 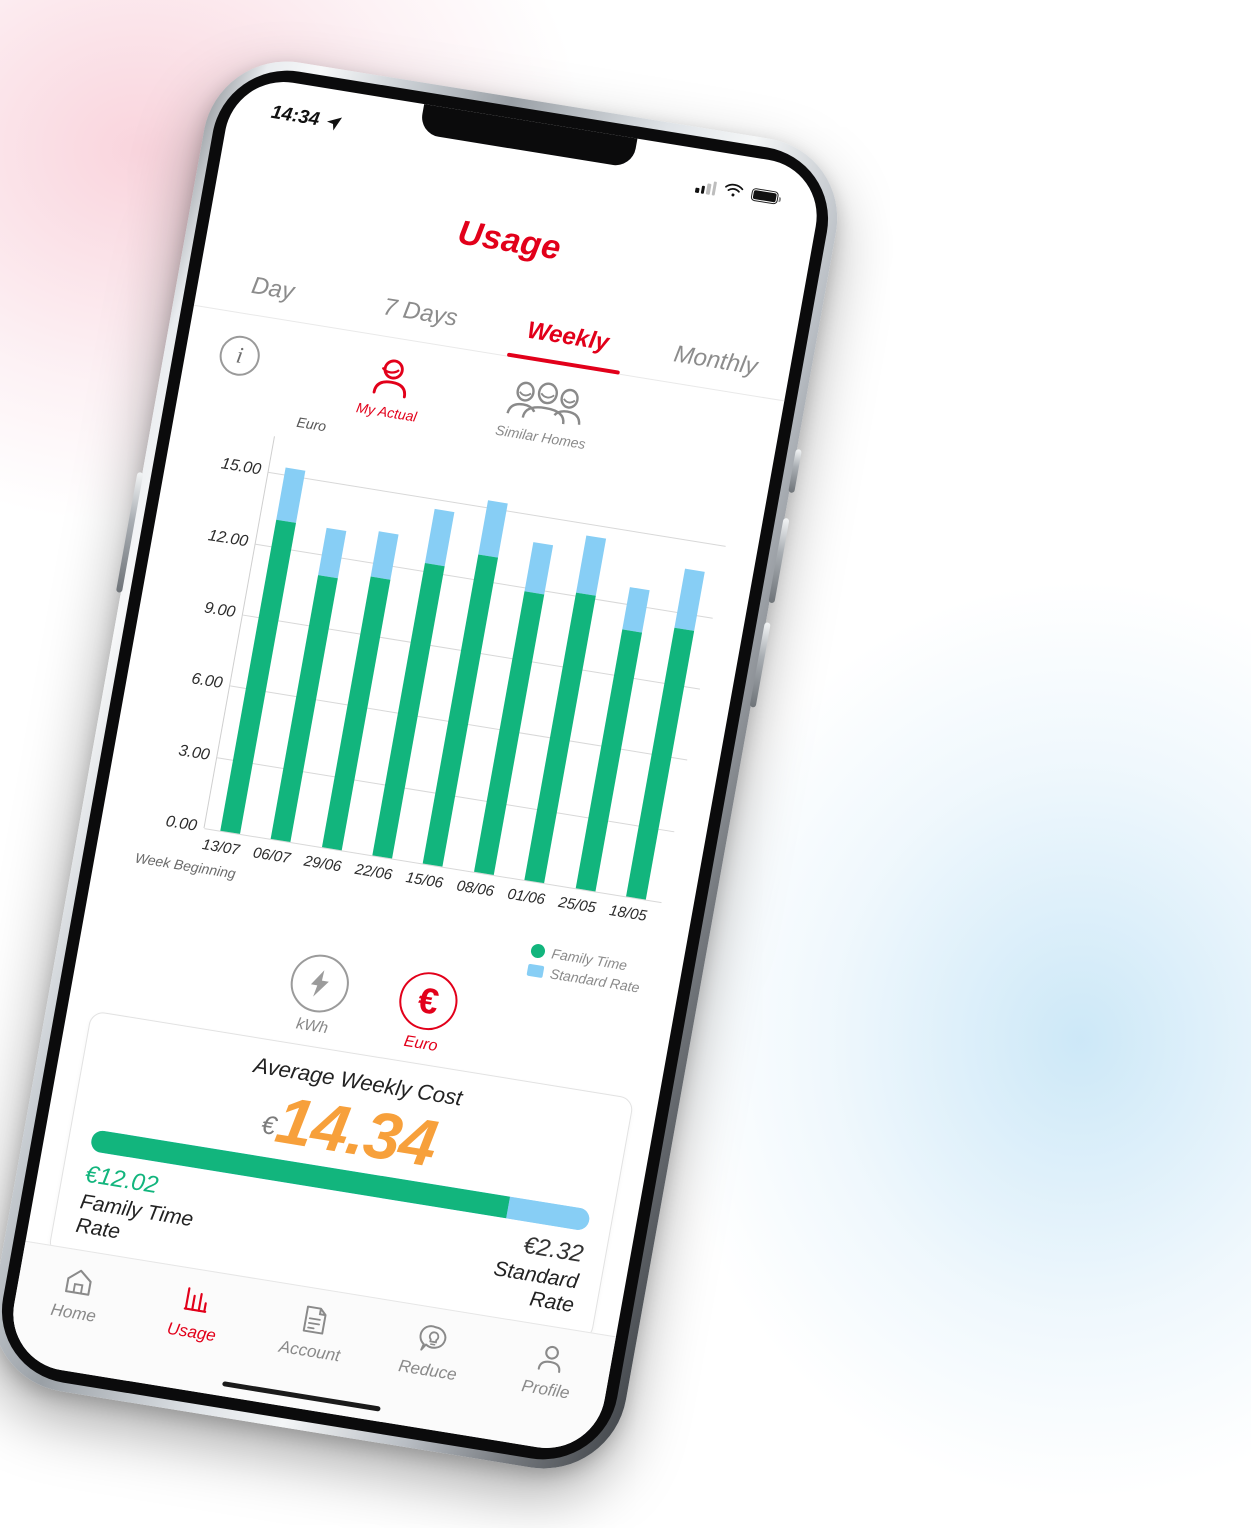 I want to click on legend-swatch-blue, so click(x=535, y=971).